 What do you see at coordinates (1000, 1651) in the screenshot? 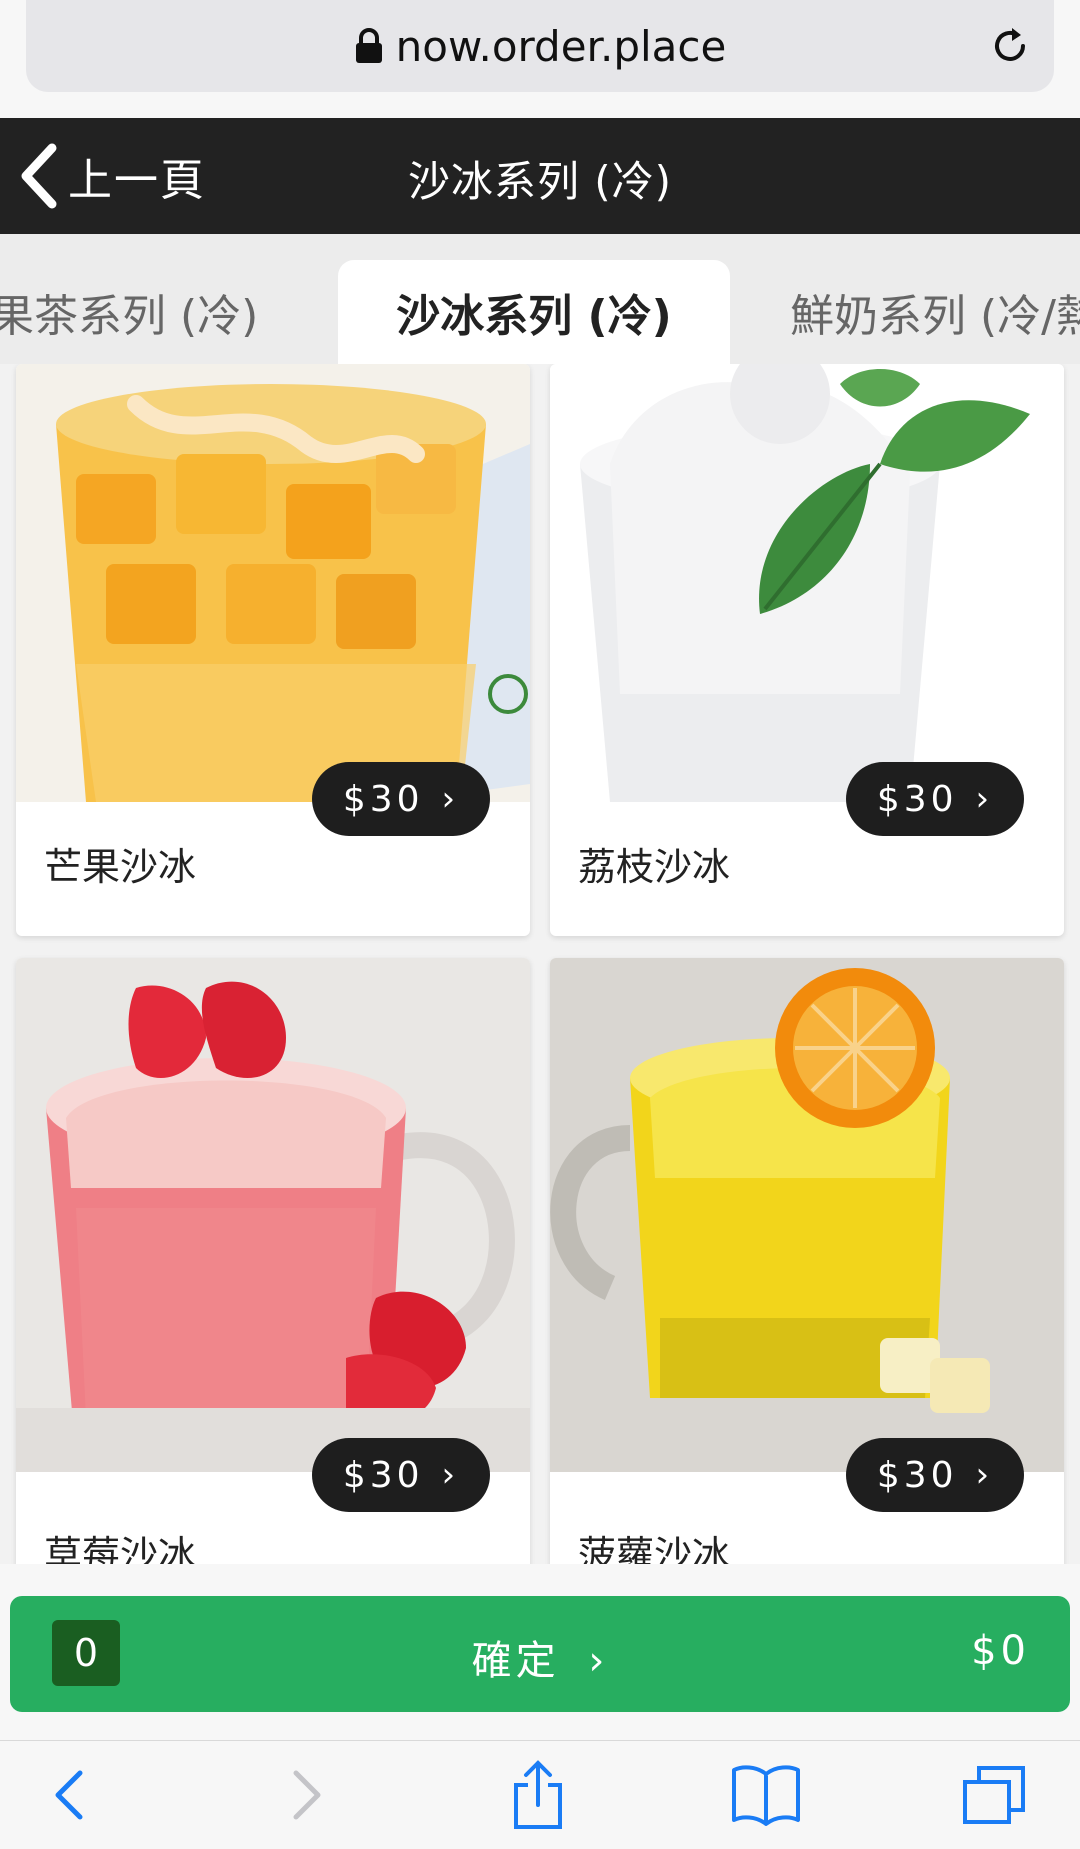
I see `cart-total: $0` at bounding box center [1000, 1651].